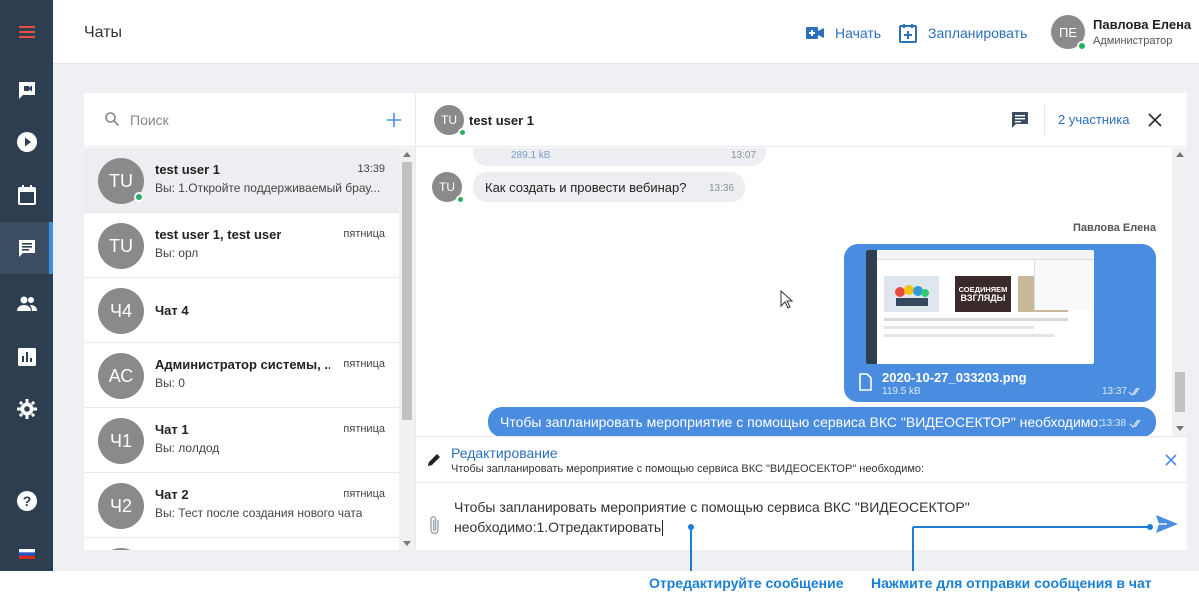 This screenshot has height=598, width=1199. Describe the element at coordinates (722, 188) in the screenshot. I see `message-time: 13:36` at that location.